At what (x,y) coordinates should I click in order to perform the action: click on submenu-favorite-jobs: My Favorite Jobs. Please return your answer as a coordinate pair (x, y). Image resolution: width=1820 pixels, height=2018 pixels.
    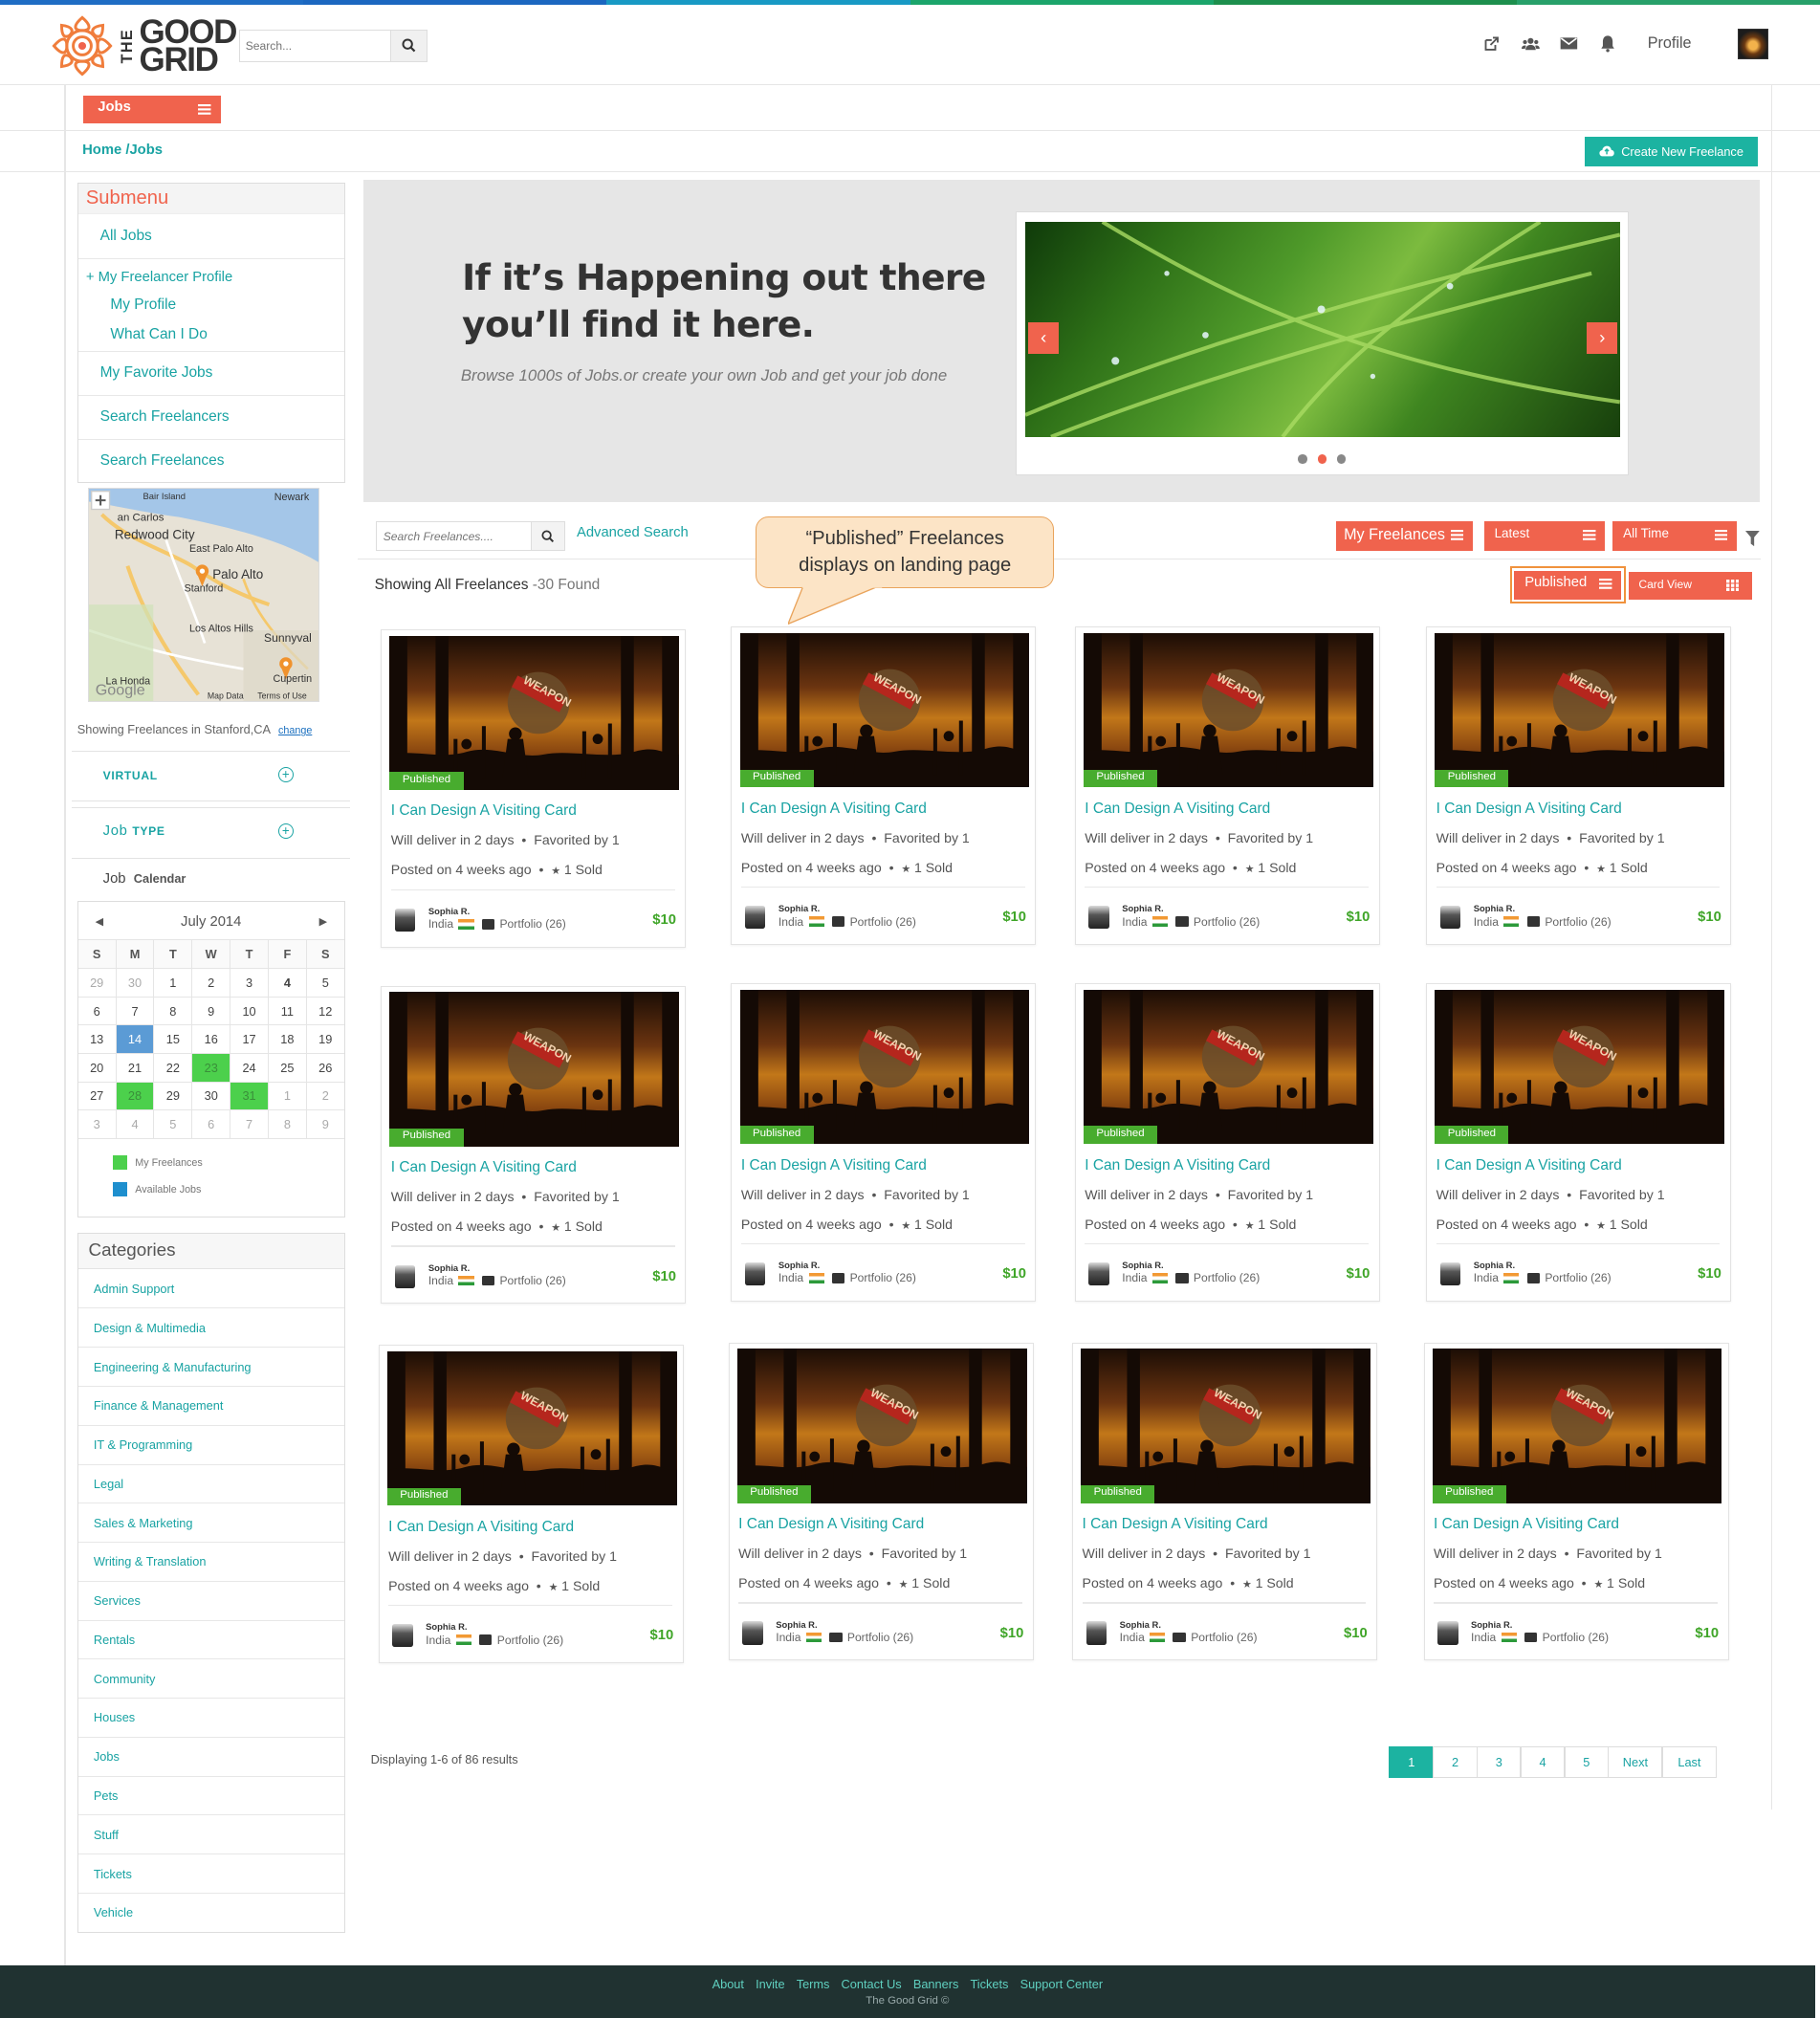
    Looking at the image, I should click on (211, 373).